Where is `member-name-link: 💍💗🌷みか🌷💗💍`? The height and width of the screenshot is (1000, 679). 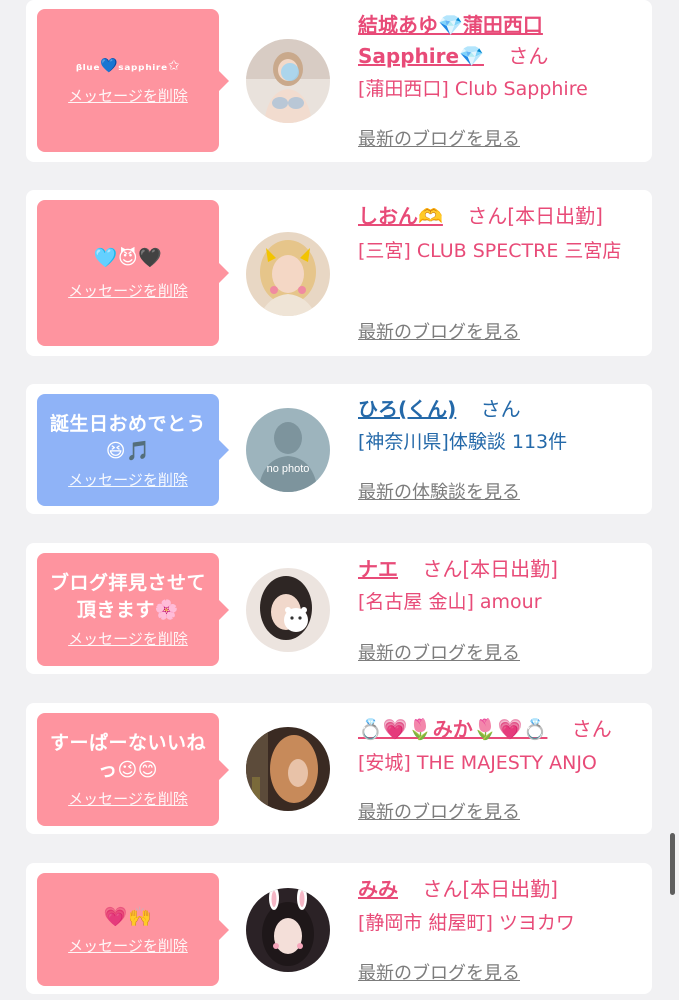 member-name-link: 💍💗🌷みか🌷💗💍 is located at coordinates (452, 729).